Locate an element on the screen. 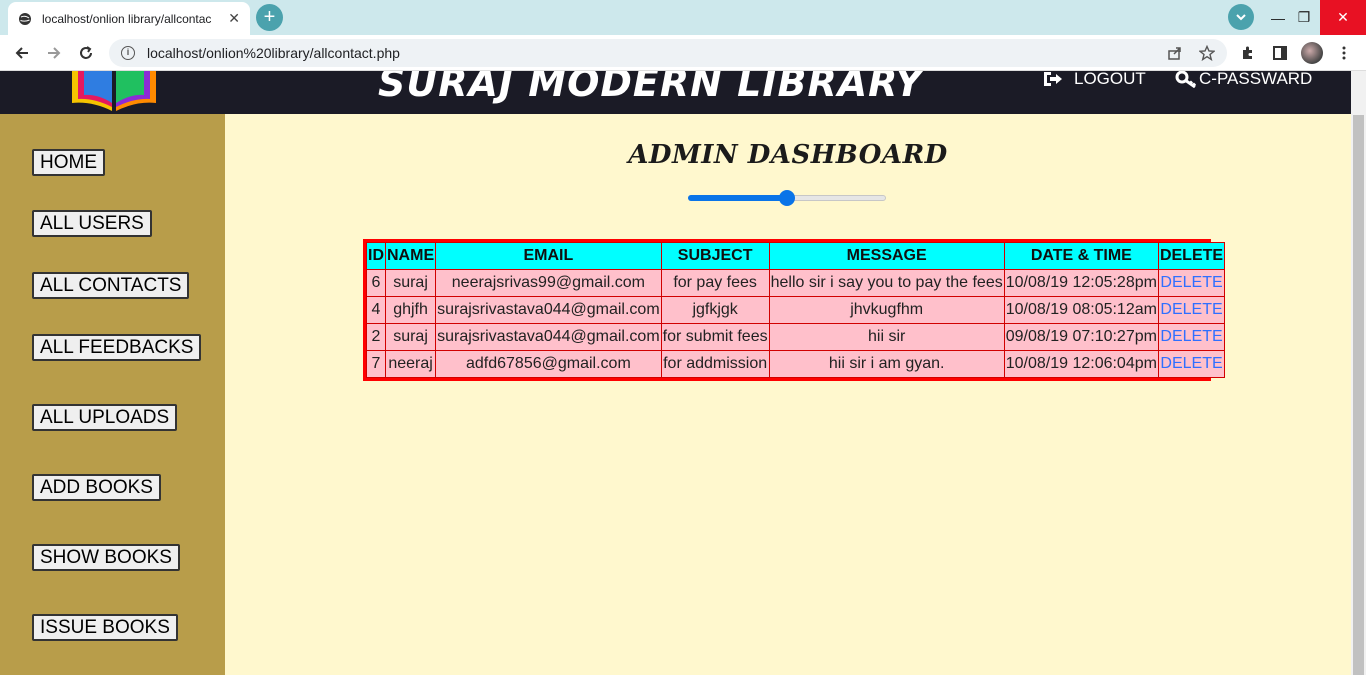 The image size is (1366, 675). site-brand-title: SURAJ MODERN LIBRARY is located at coordinates (651, 88).